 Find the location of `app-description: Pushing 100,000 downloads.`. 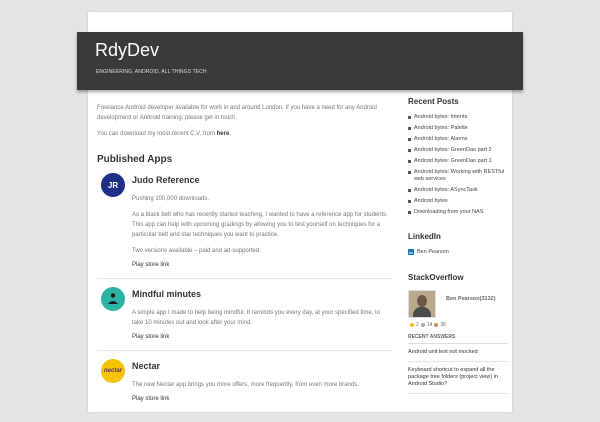

app-description: Pushing 100,000 downloads. is located at coordinates (171, 199).